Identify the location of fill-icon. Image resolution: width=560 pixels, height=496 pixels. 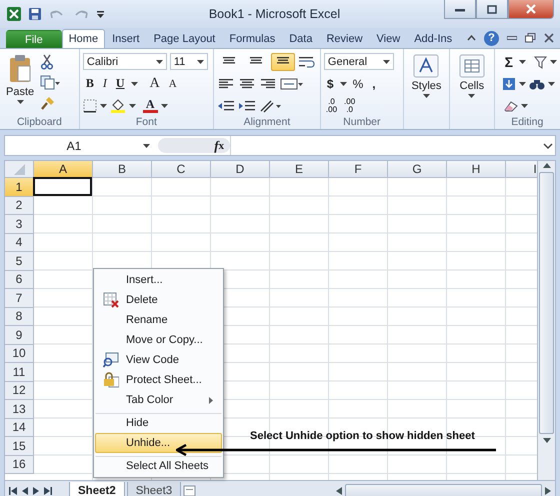
(509, 83).